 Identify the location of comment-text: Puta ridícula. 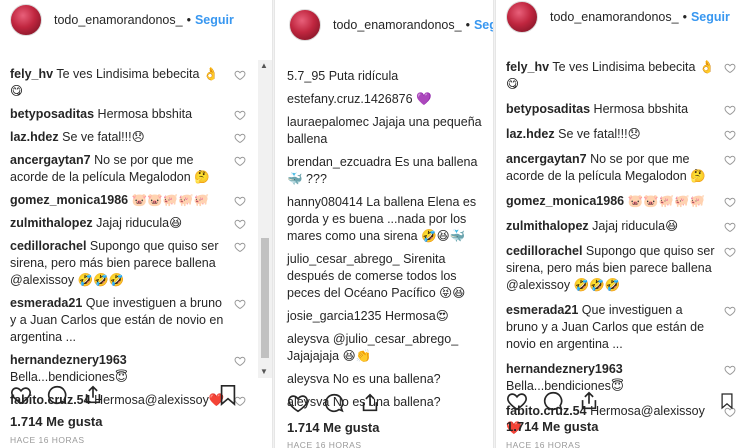
(363, 76).